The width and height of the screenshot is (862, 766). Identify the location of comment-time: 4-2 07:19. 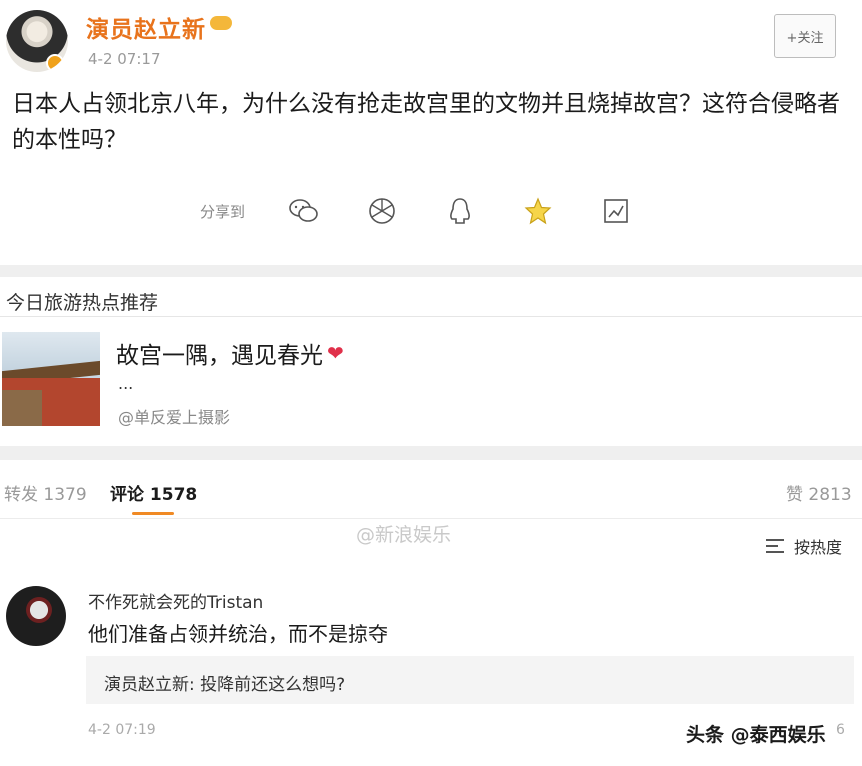
(122, 730).